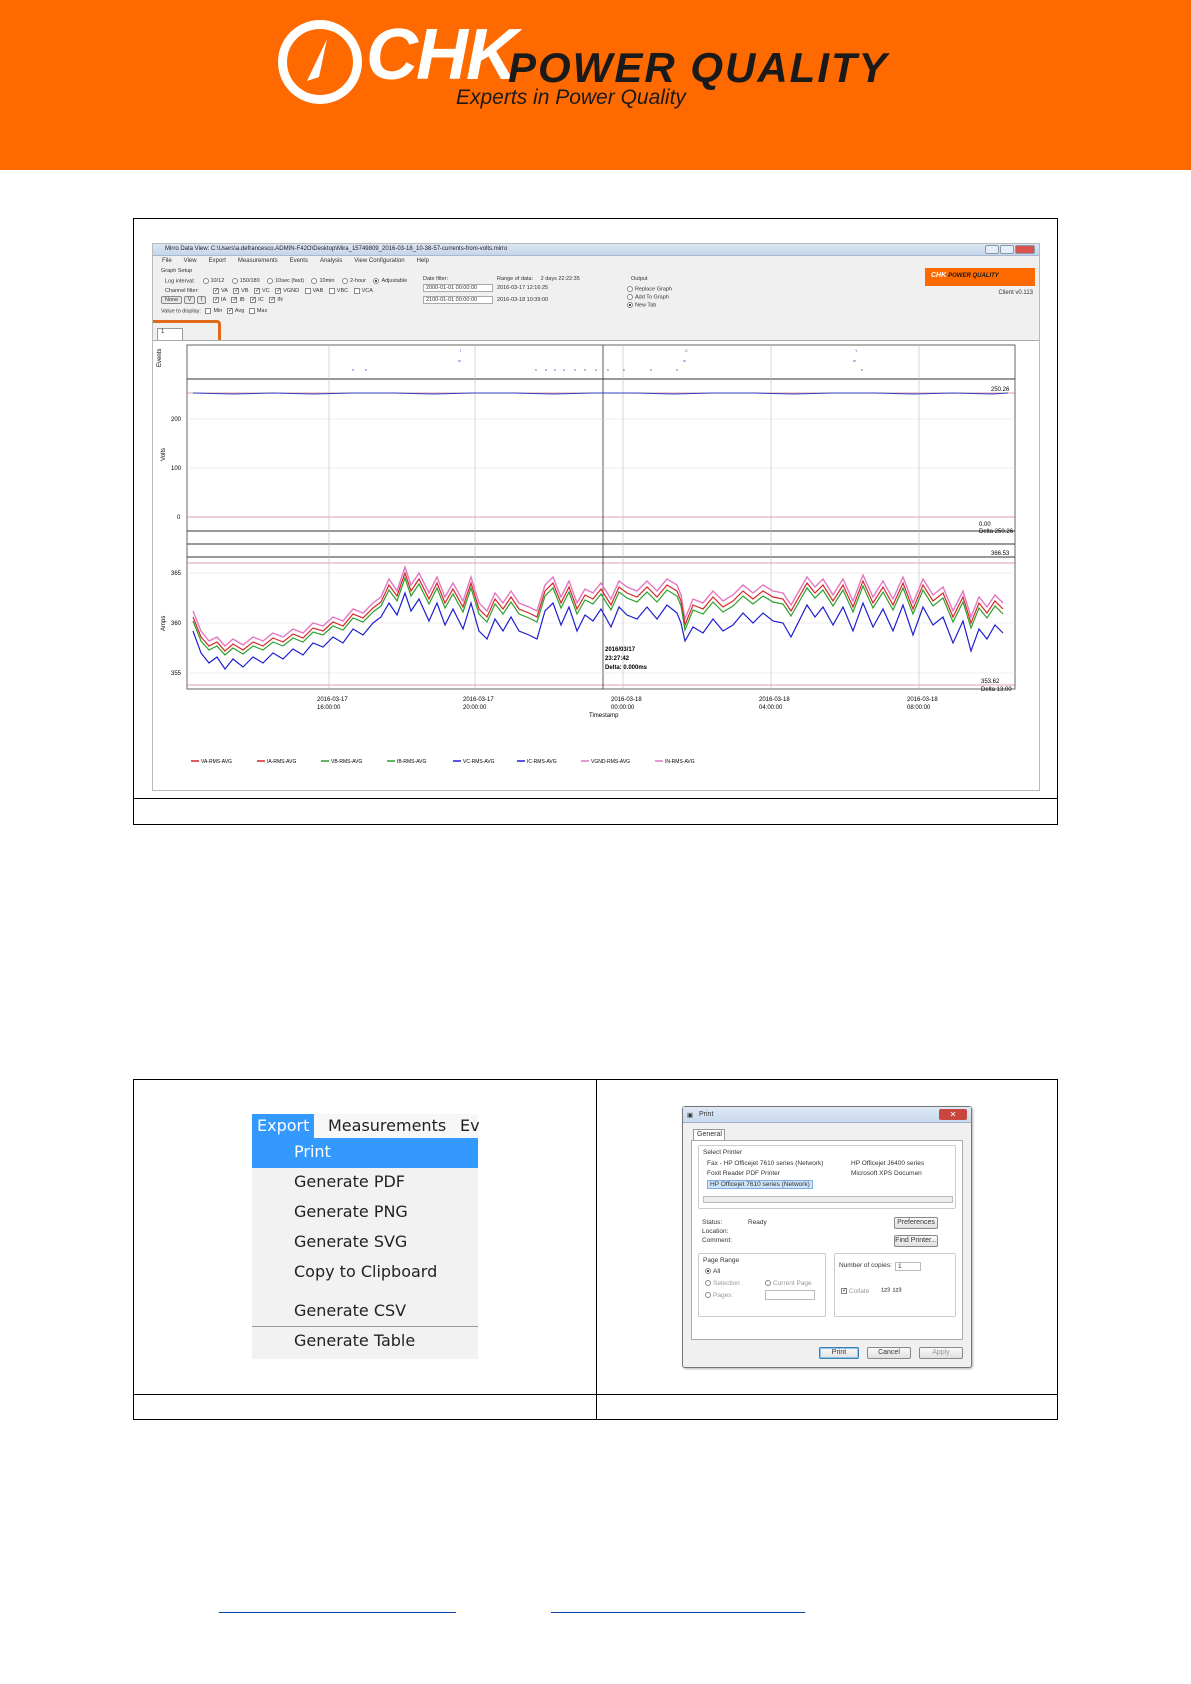 Image resolution: width=1191 pixels, height=1684 pixels. What do you see at coordinates (217, 281) in the screenshot?
I see `log-interval-option: 10/12` at bounding box center [217, 281].